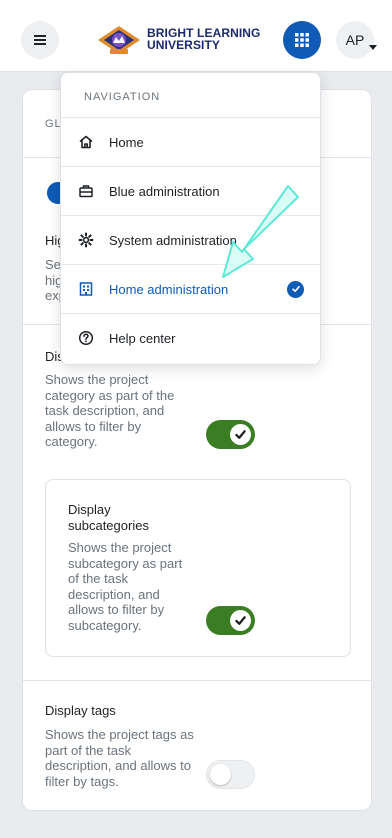  I want to click on nav-item-label: Home, so click(126, 142).